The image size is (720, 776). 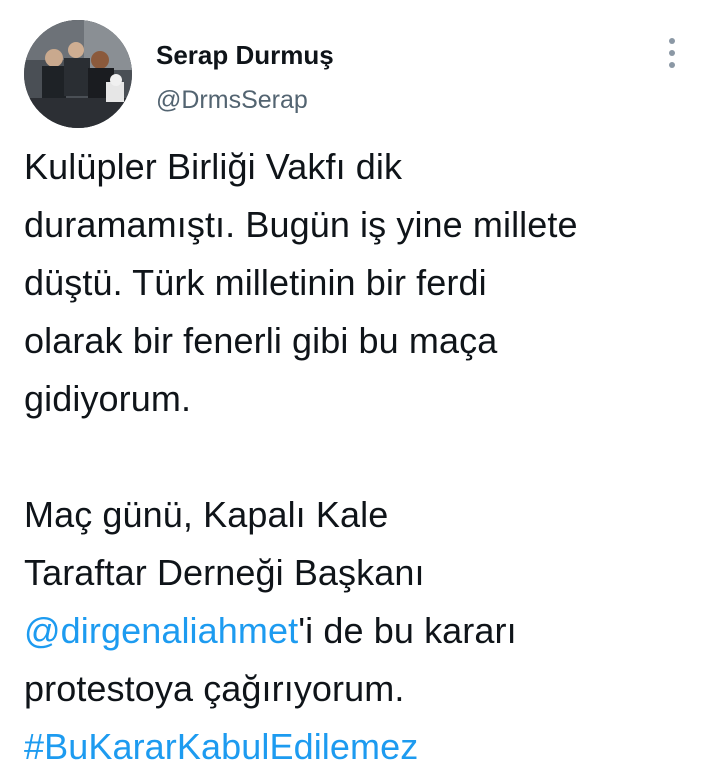 I want to click on avatar, so click(x=78, y=74).